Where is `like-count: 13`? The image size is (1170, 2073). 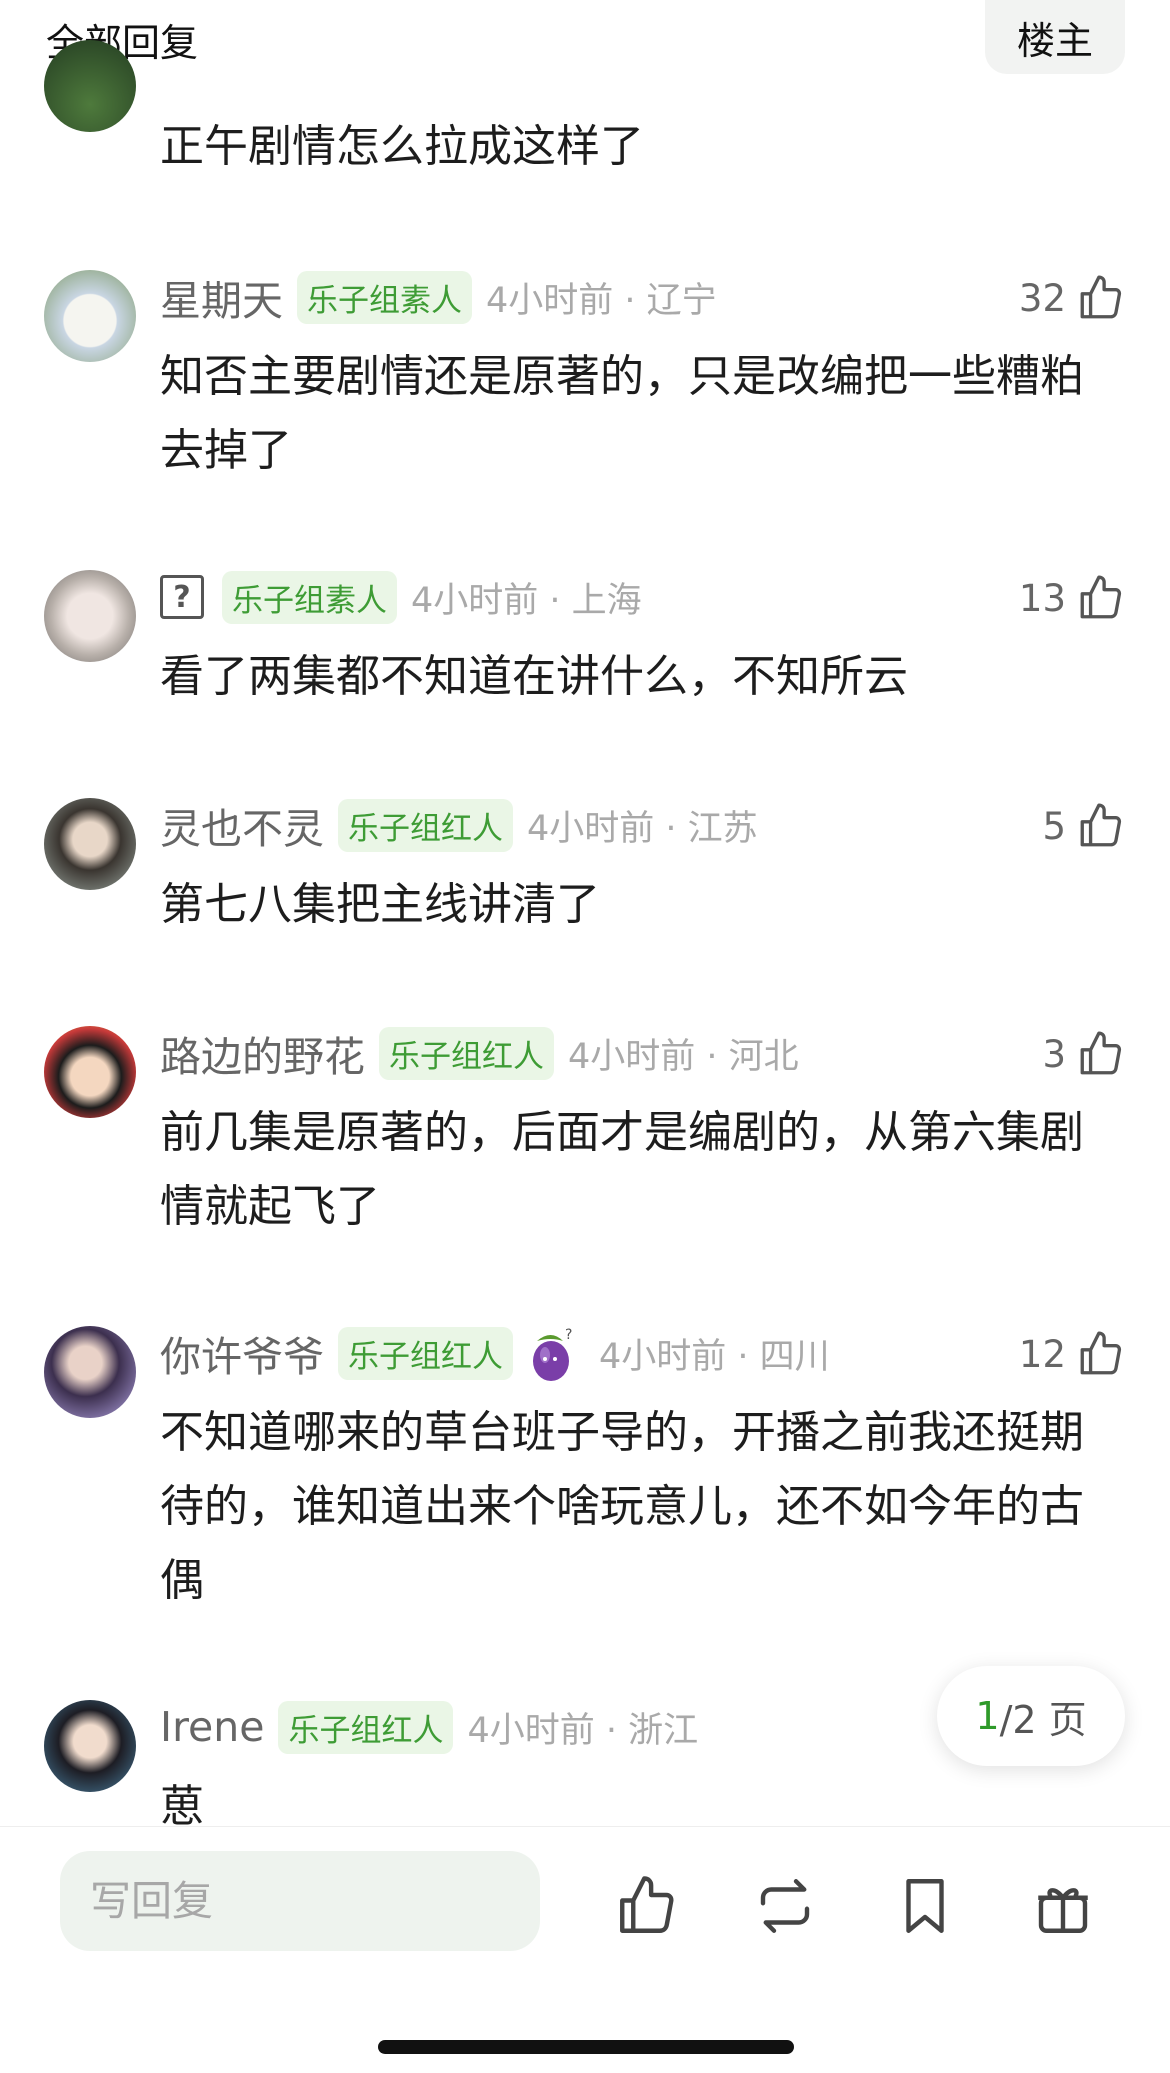
like-count: 13 is located at coordinates (1042, 598).